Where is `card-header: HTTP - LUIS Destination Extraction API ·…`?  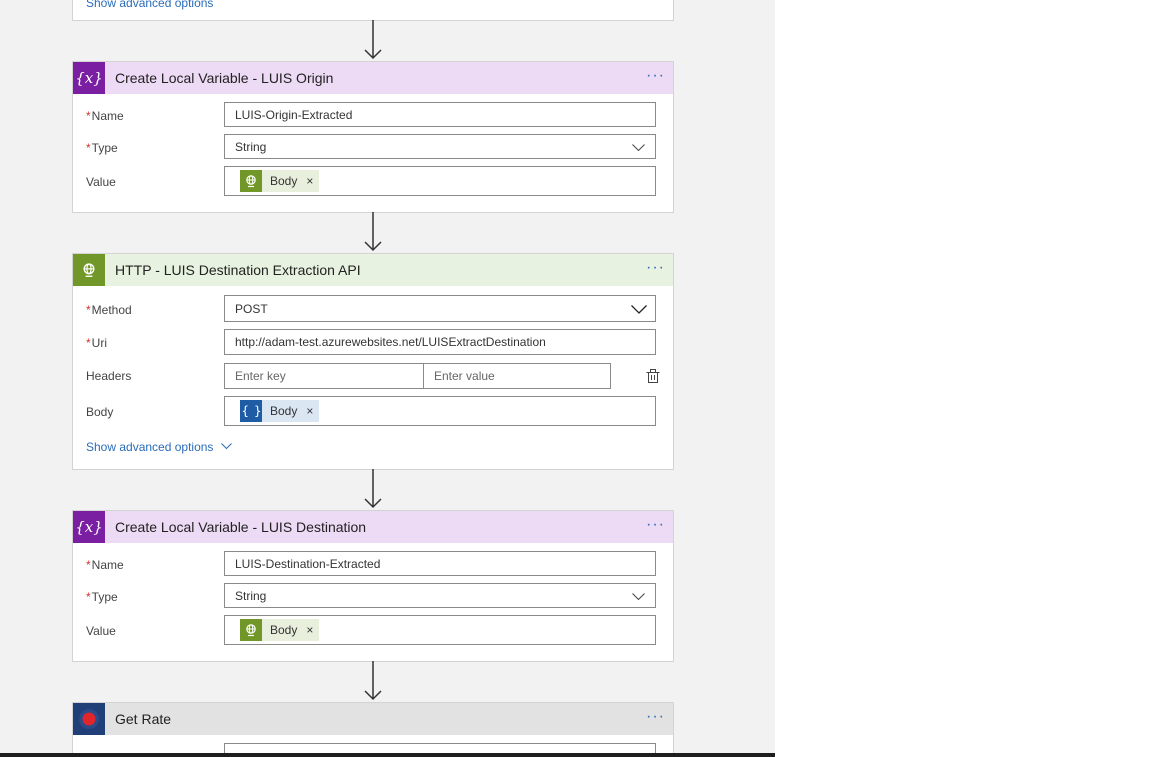
card-header: HTTP - LUIS Destination Extraction API ·… is located at coordinates (373, 270).